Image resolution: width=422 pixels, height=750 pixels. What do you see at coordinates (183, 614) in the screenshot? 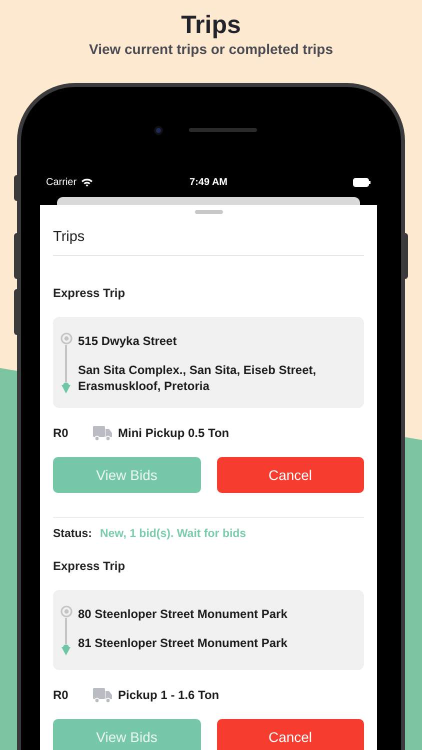
I see `pickup-address: 80 Steenloper Street Monument Park` at bounding box center [183, 614].